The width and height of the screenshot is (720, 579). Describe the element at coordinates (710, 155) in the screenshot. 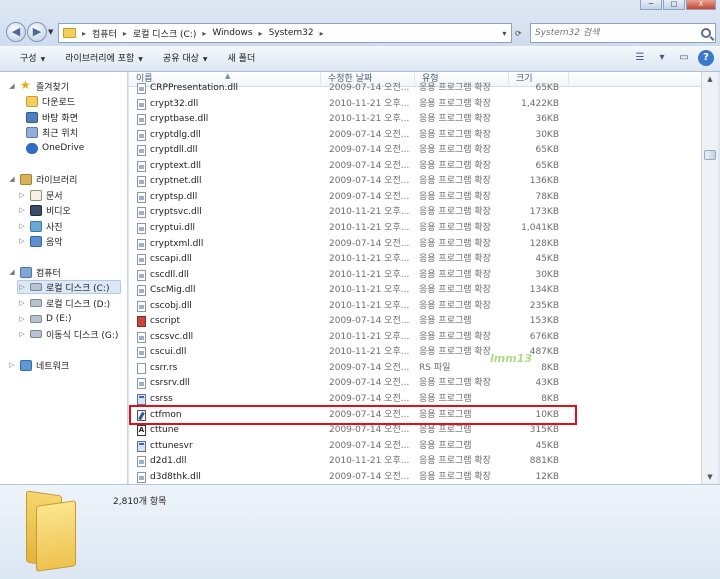

I see `scroll-thumb` at that location.